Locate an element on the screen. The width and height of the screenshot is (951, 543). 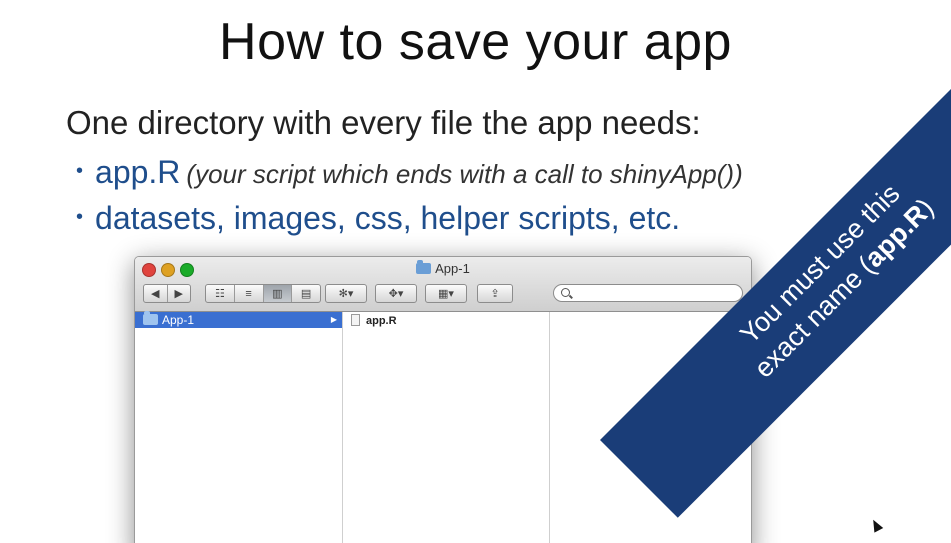
list-item-label: app.R is located at coordinates (381, 321).